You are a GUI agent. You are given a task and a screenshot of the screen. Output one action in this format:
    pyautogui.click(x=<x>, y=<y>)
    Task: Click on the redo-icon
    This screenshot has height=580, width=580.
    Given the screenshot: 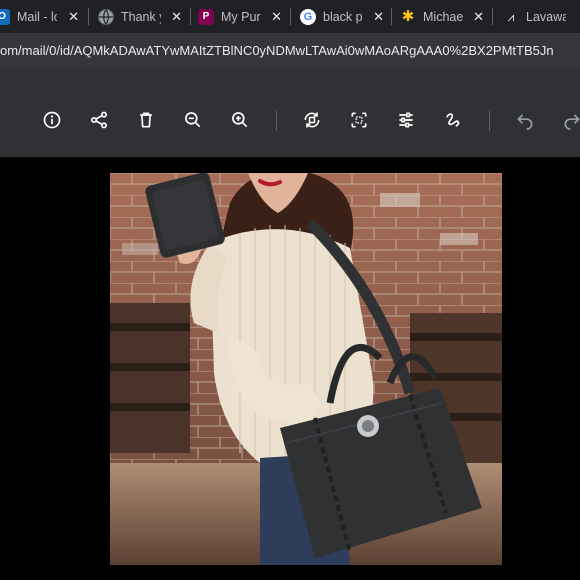 What is the action you would take?
    pyautogui.click(x=572, y=122)
    